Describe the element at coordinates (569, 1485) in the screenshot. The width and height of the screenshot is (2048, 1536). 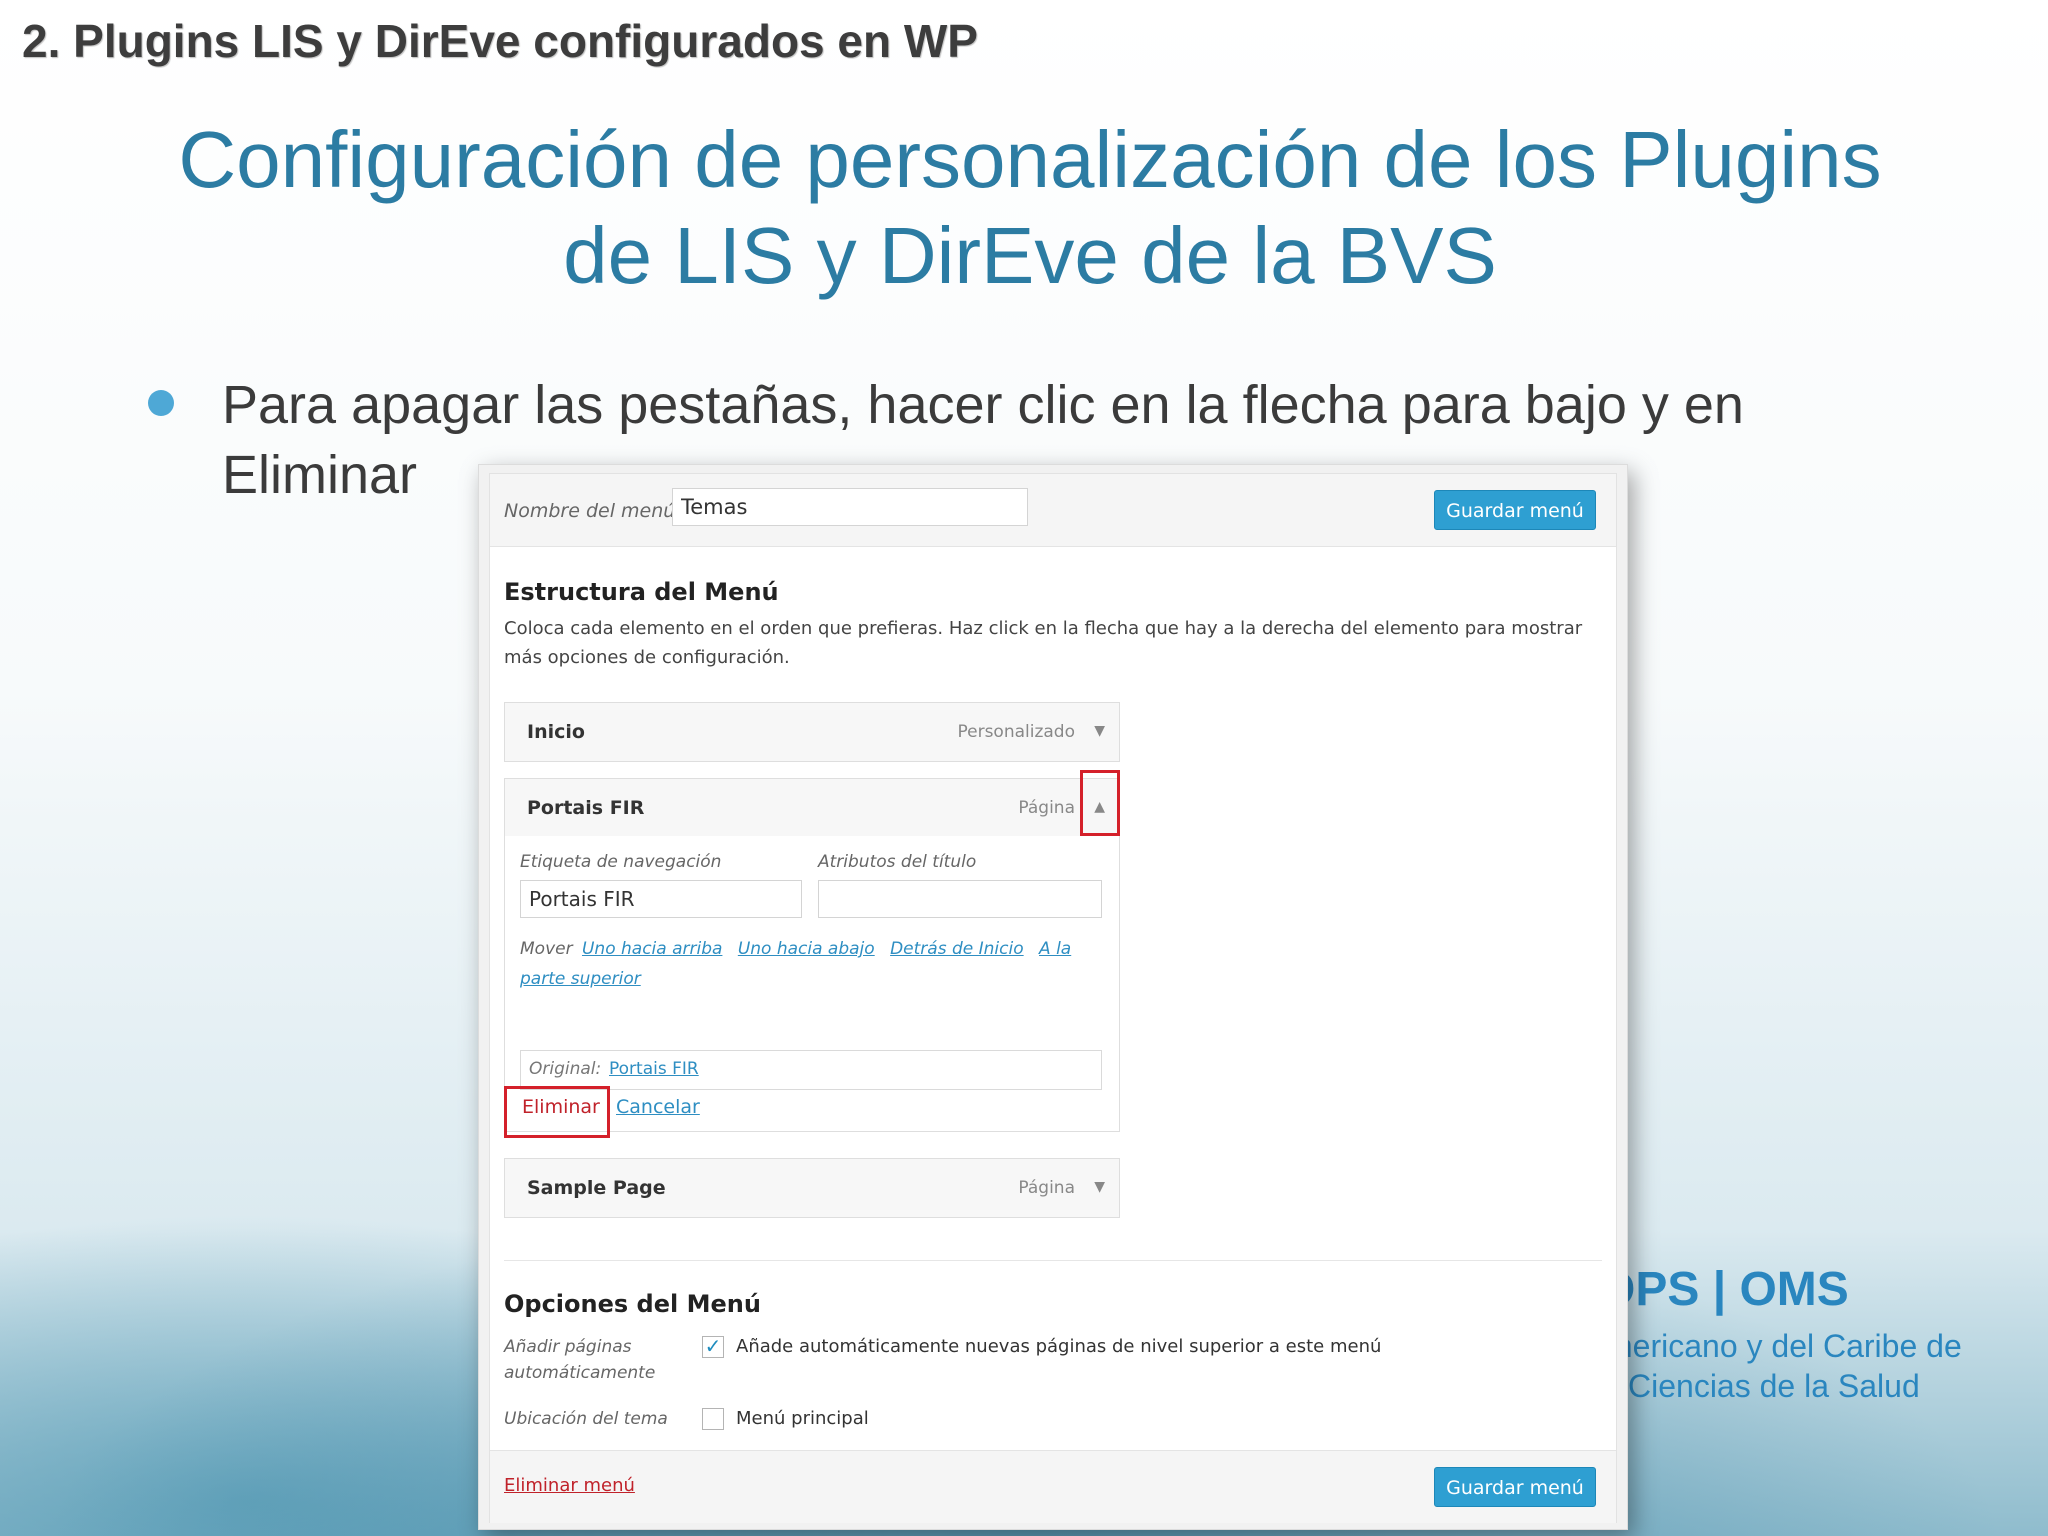
I see `delete-menu-link: Eliminar menú` at that location.